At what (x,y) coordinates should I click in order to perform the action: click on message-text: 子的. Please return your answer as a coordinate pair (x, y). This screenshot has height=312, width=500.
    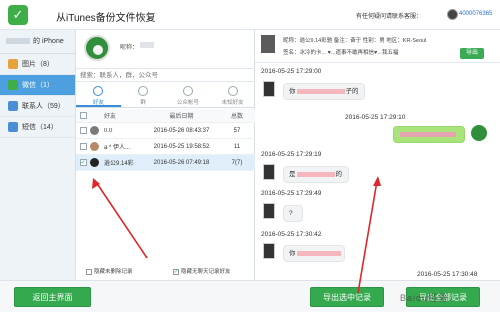
    Looking at the image, I should click on (352, 91).